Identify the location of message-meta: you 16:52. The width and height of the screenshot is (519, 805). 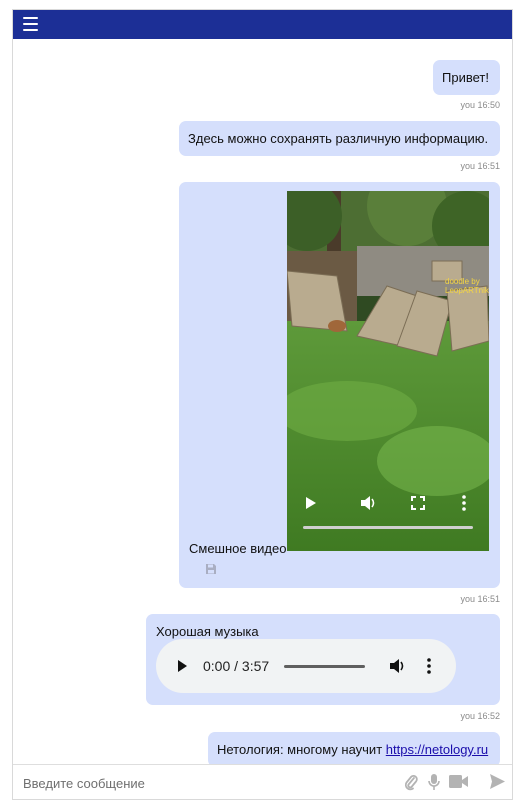
(480, 716).